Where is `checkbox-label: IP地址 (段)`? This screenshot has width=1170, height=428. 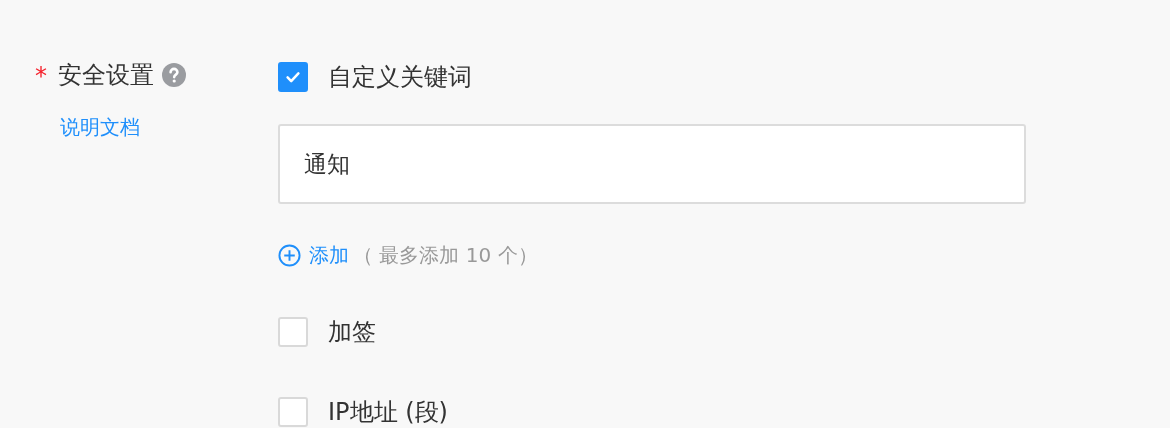 checkbox-label: IP地址 (段) is located at coordinates (388, 412).